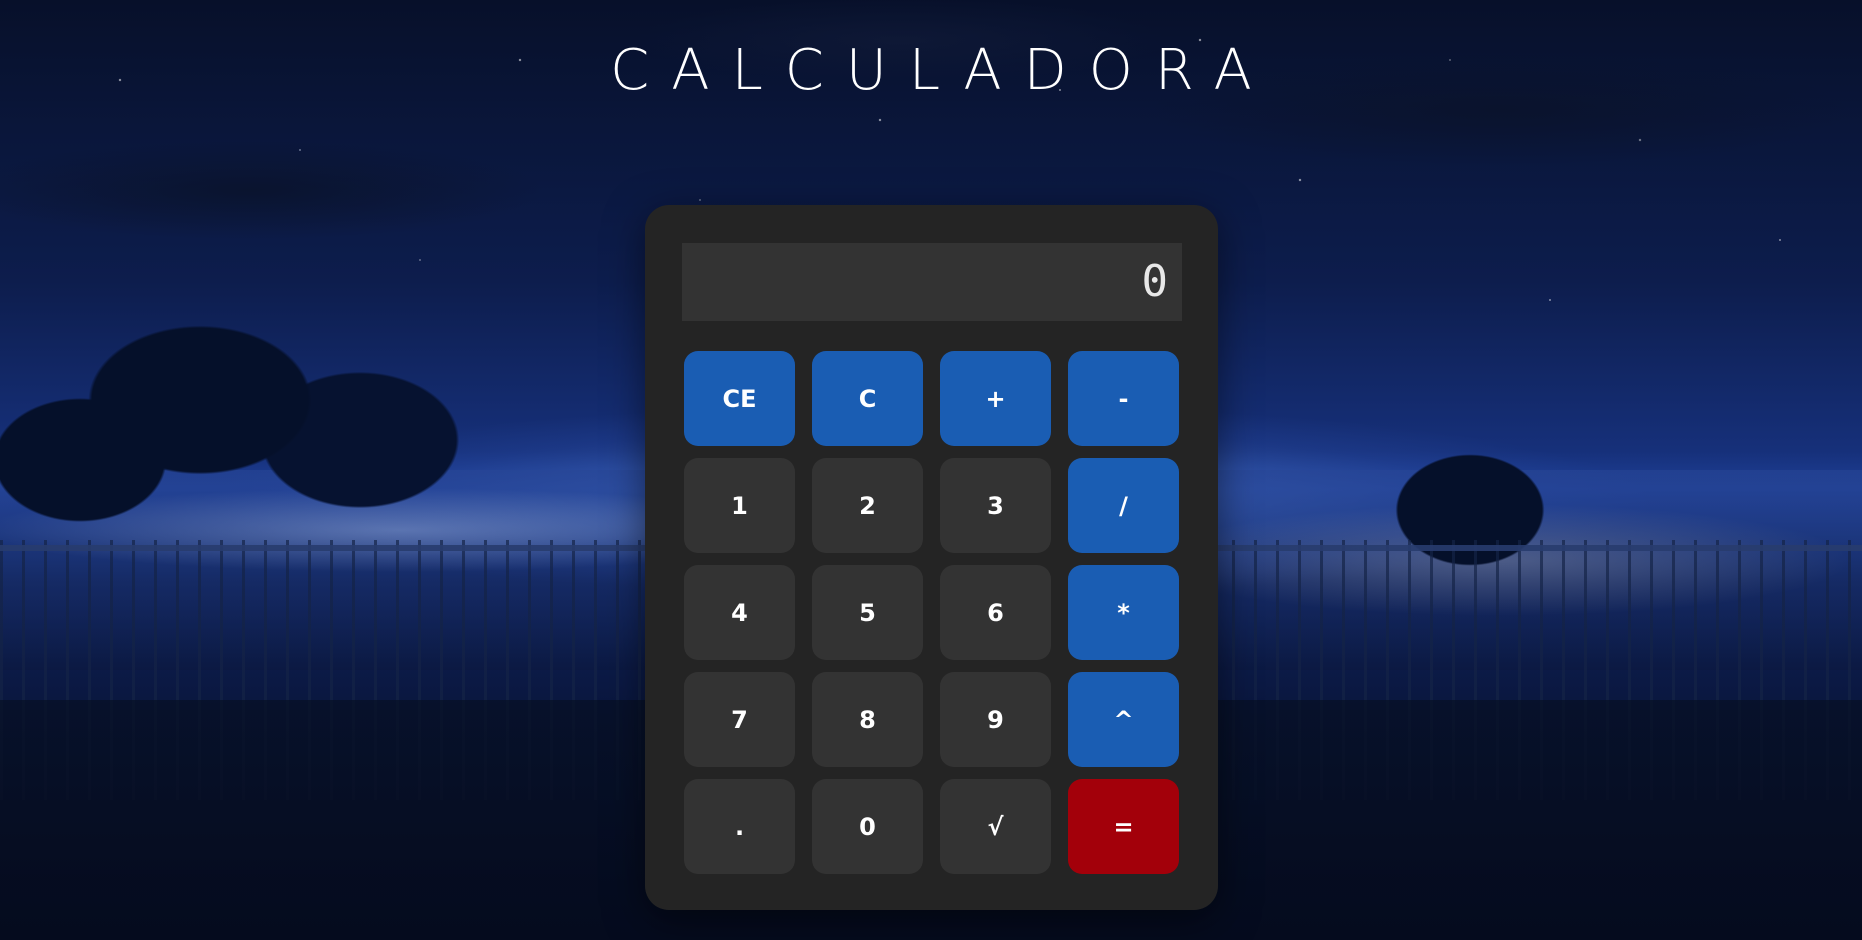  Describe the element at coordinates (1123, 826) in the screenshot. I see `equals-button: =` at that location.